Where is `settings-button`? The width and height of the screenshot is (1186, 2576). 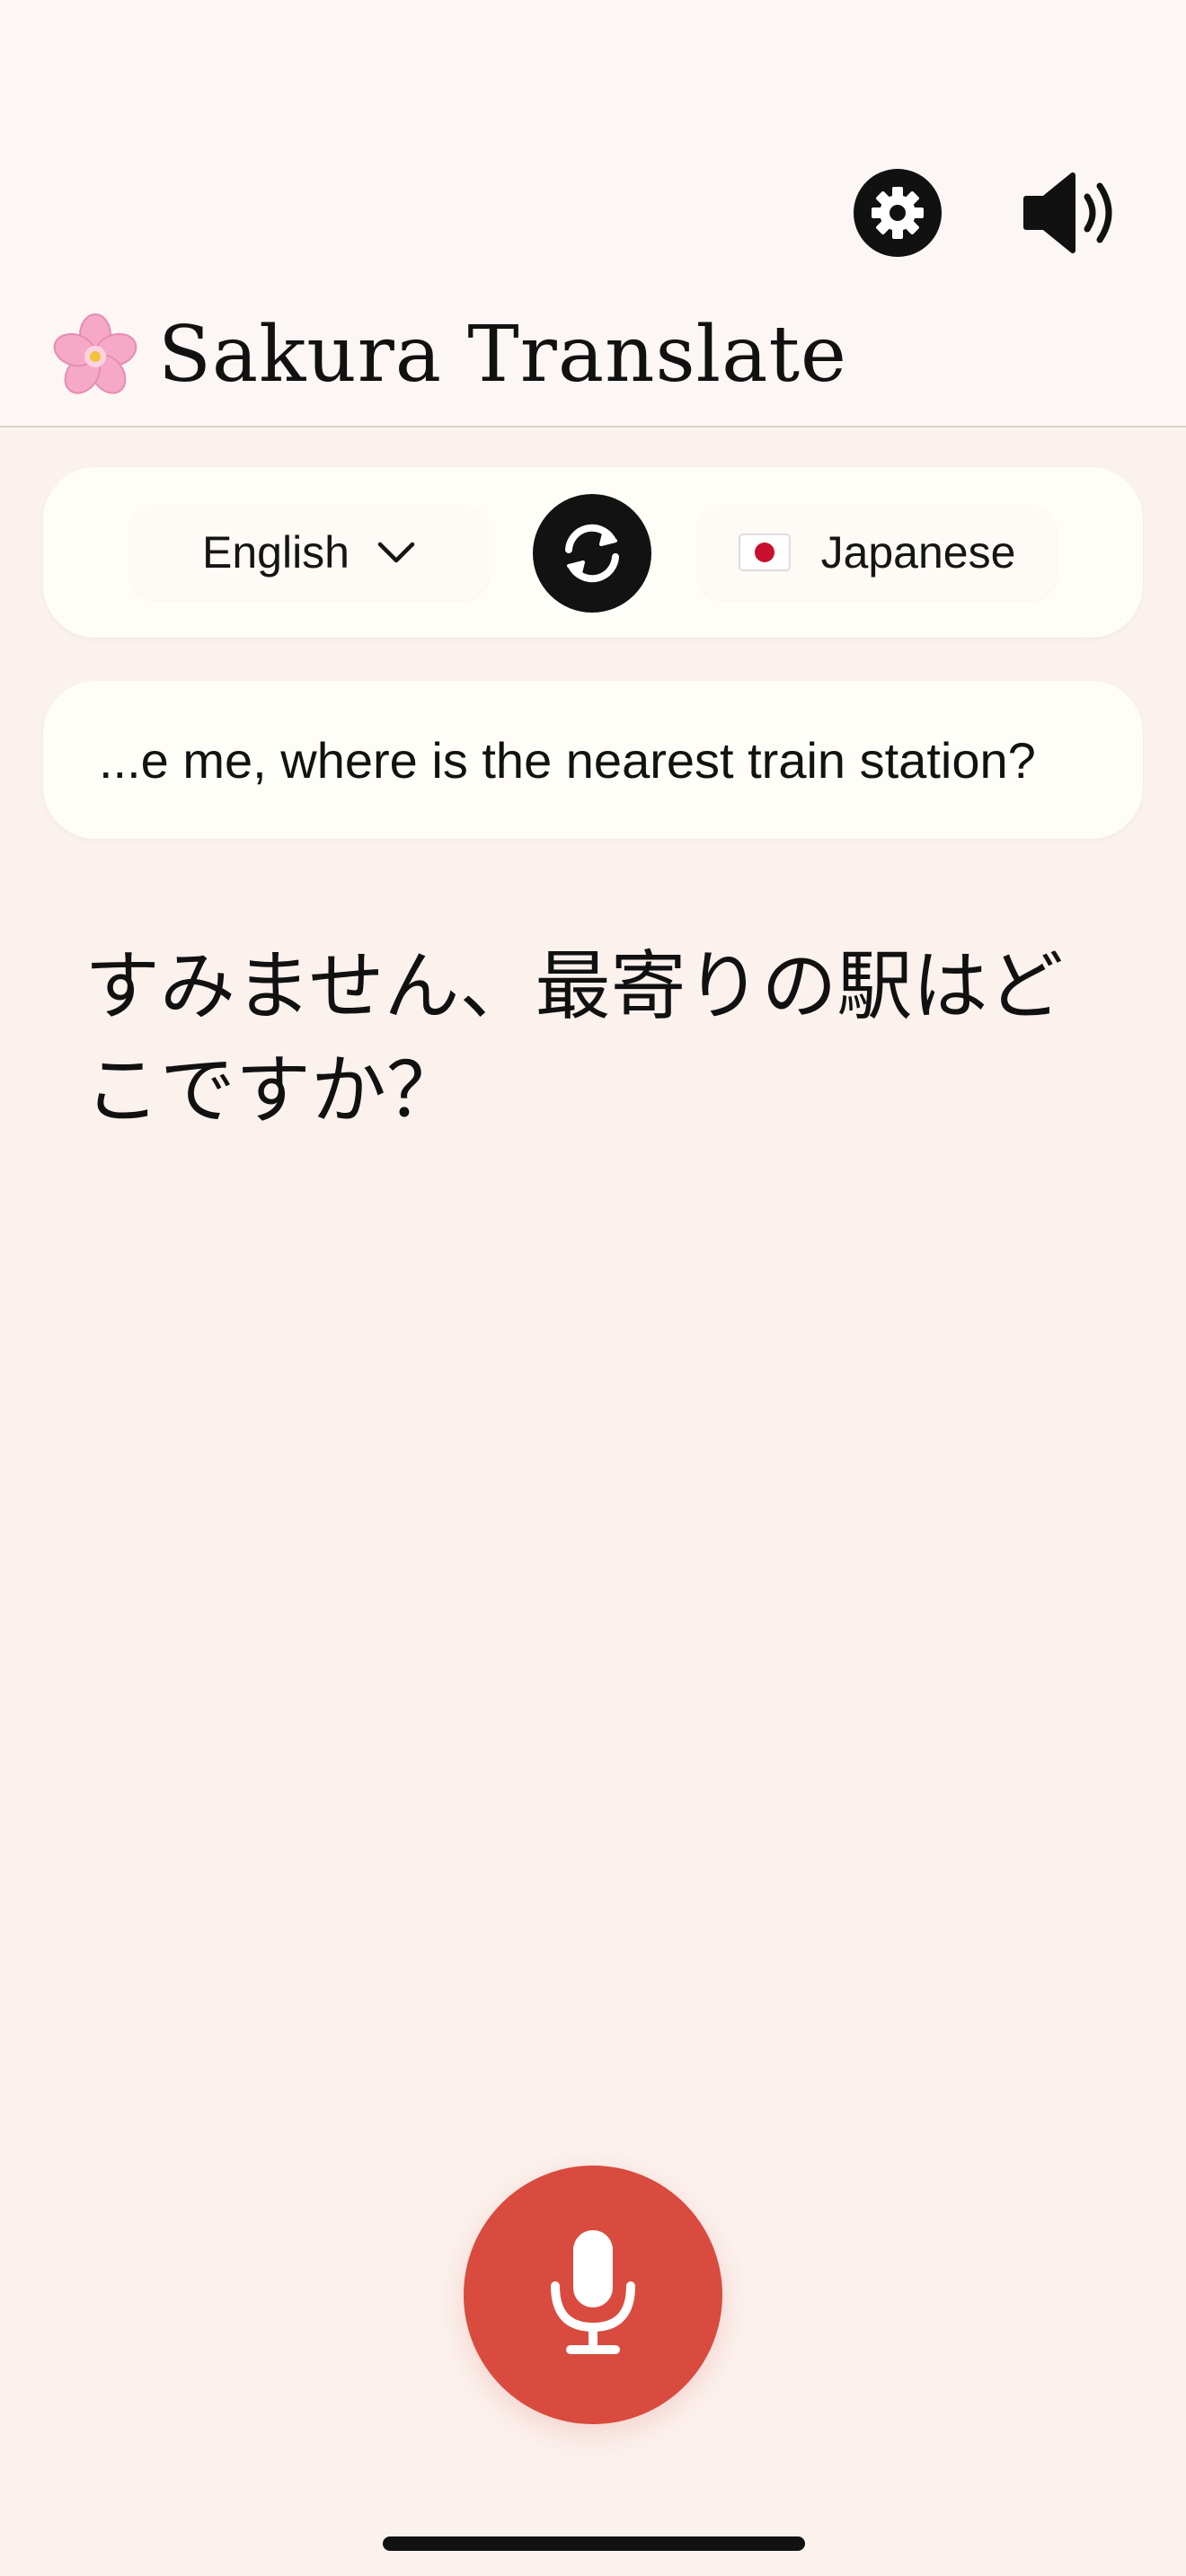
settings-button is located at coordinates (898, 213).